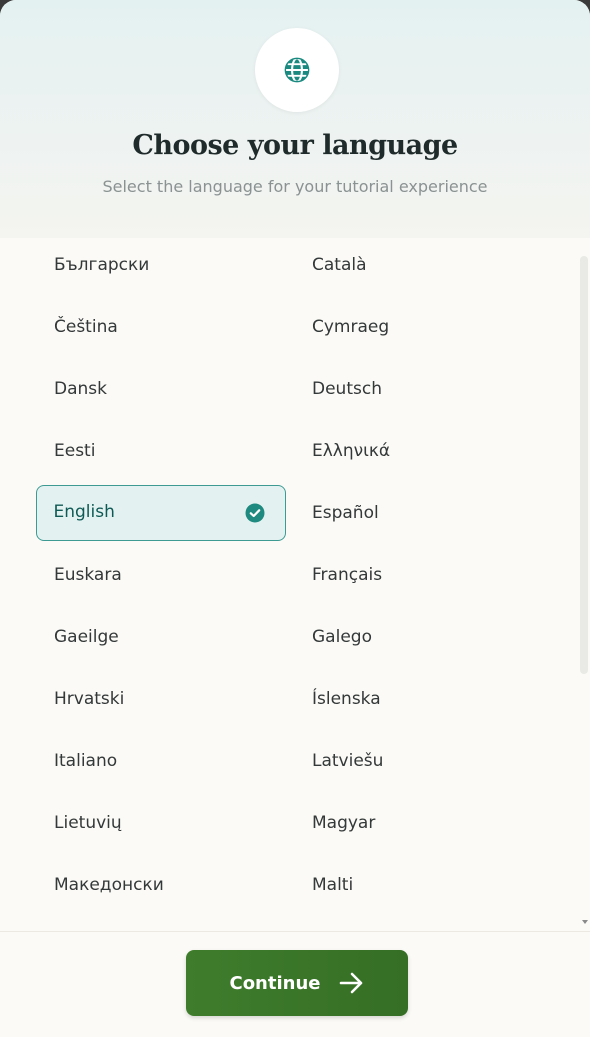 The image size is (590, 1037). Describe the element at coordinates (347, 389) in the screenshot. I see `language-option-label: Deutsch` at that location.